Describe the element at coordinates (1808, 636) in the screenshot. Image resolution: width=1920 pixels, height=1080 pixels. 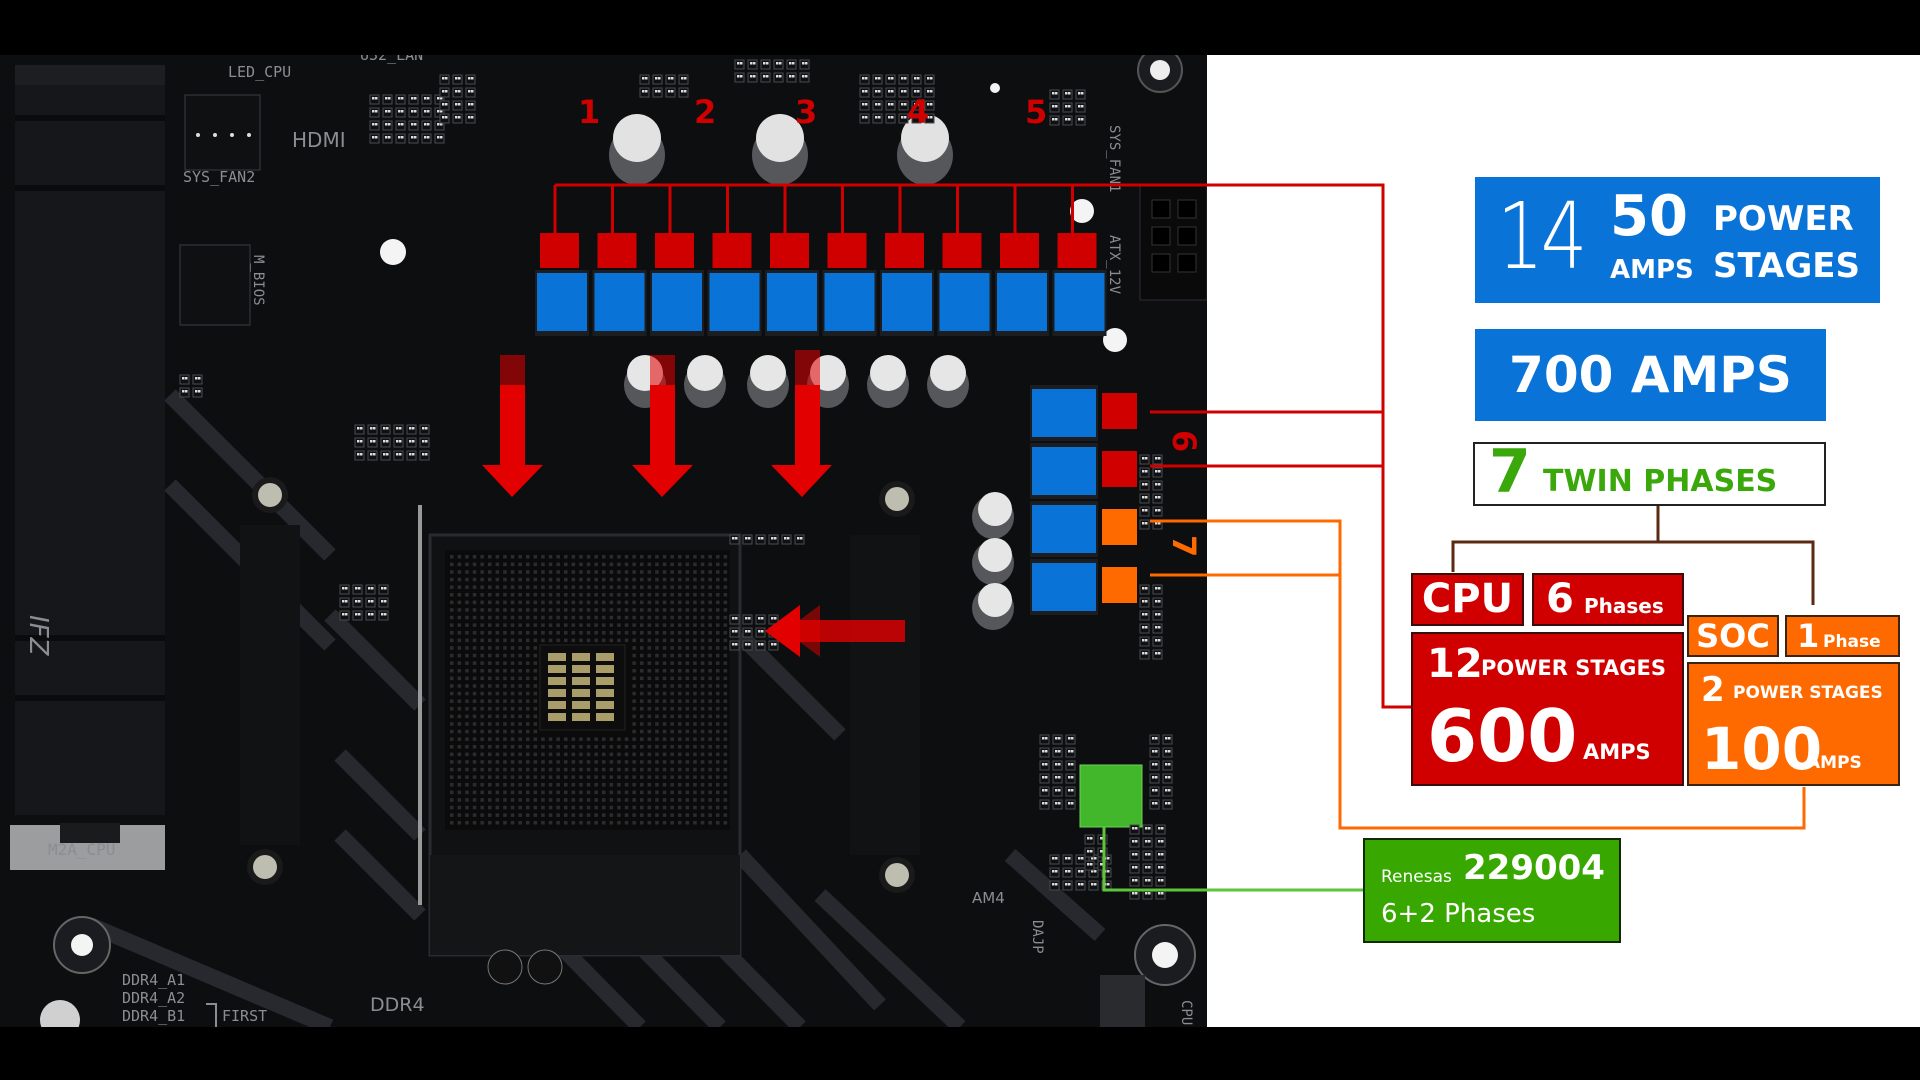
I see `soc-phases-count: 1` at that location.